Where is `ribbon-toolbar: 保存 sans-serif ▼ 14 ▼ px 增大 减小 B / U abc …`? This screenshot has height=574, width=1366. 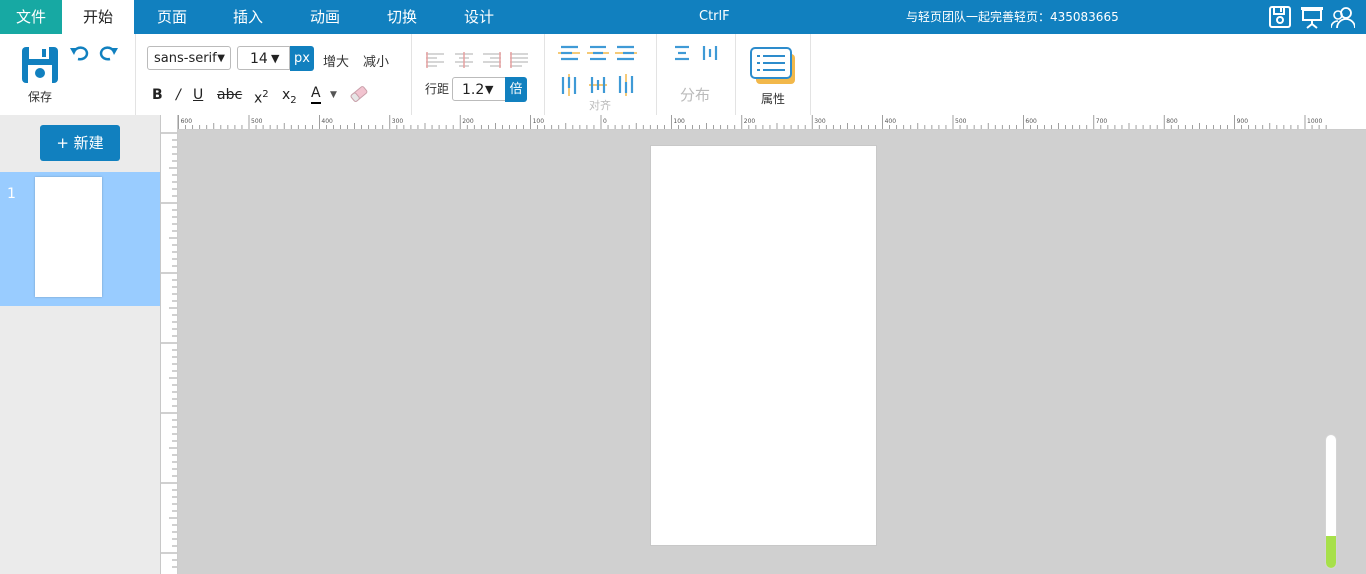
ribbon-toolbar: 保存 sans-serif ▼ 14 ▼ px 增大 减小 B / U abc … is located at coordinates (683, 75).